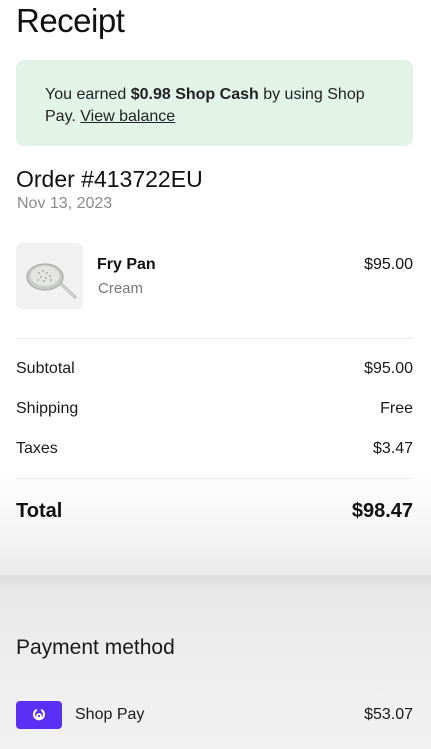 The width and height of the screenshot is (431, 749). What do you see at coordinates (127, 116) in the screenshot?
I see `view-balance-link: View balance` at bounding box center [127, 116].